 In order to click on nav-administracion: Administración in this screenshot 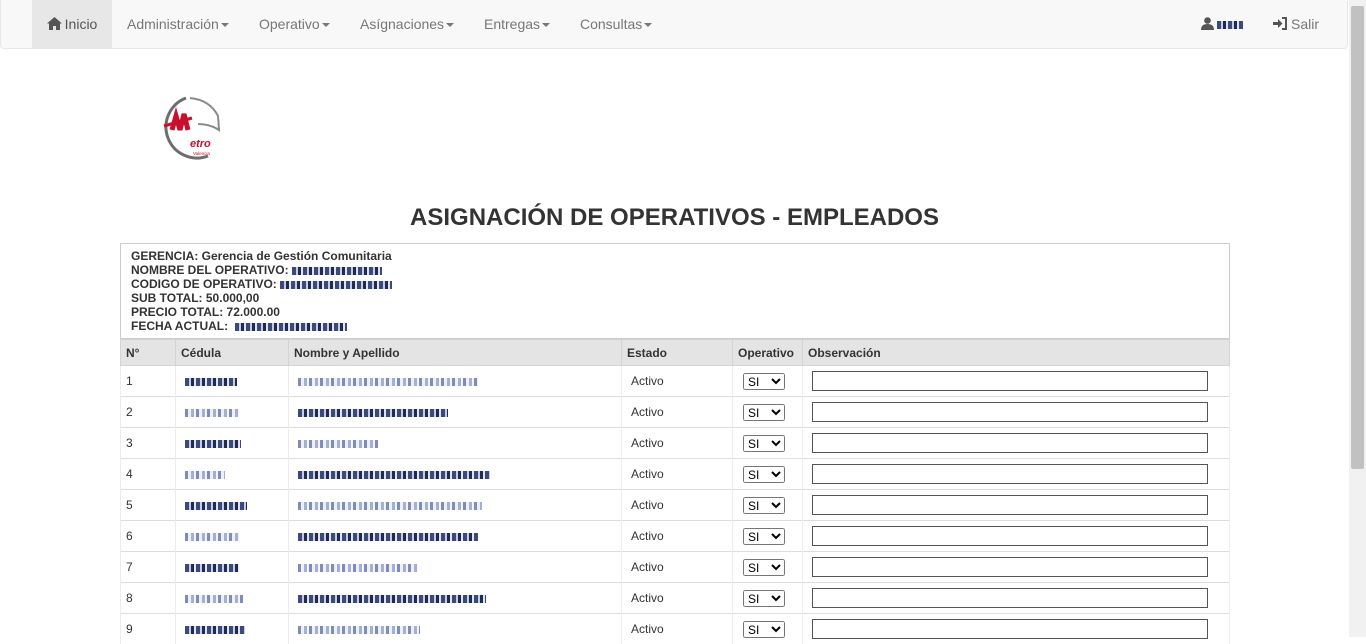, I will do `click(178, 24)`.